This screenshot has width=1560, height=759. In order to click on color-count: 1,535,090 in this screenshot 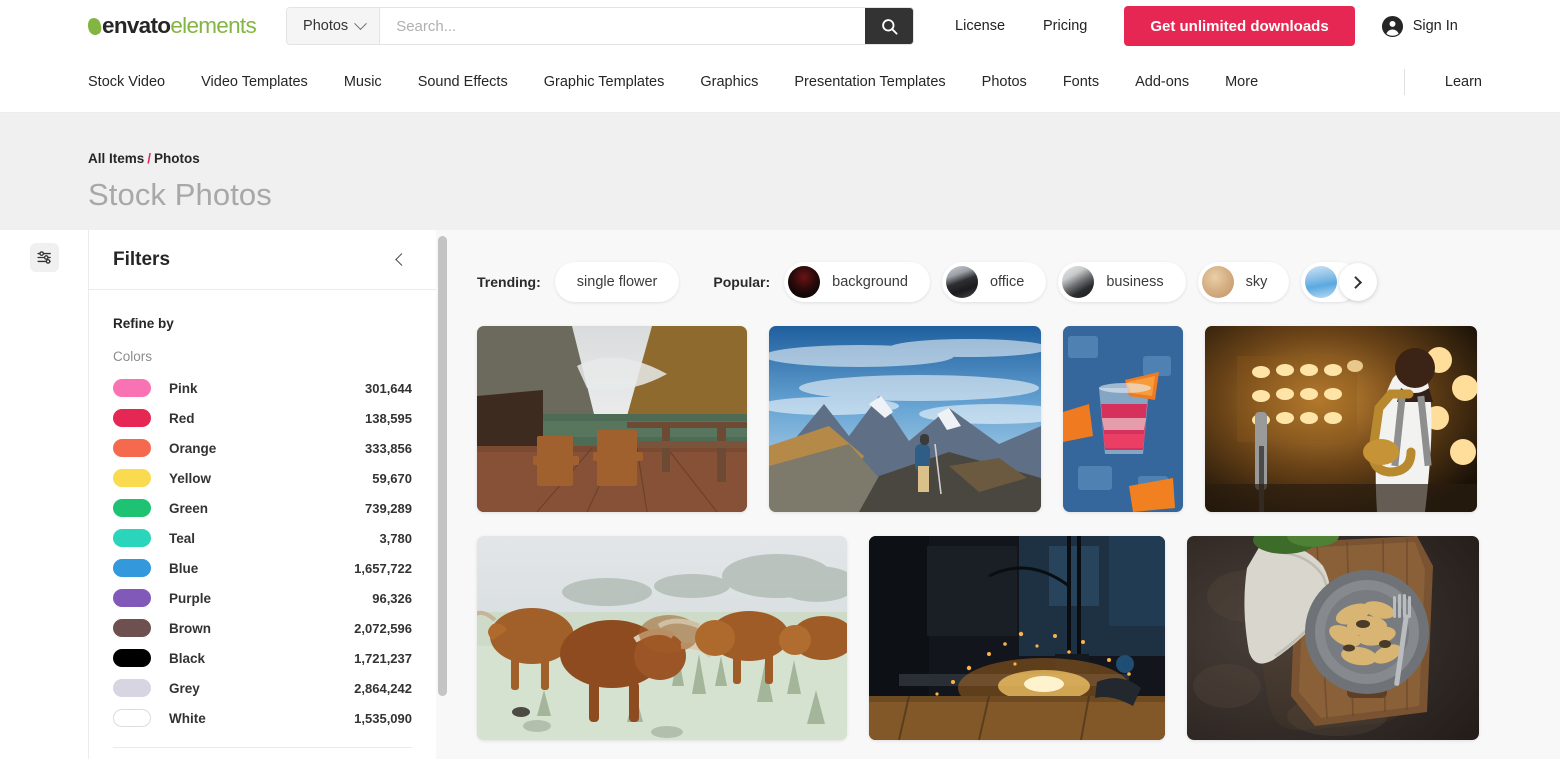, I will do `click(383, 718)`.